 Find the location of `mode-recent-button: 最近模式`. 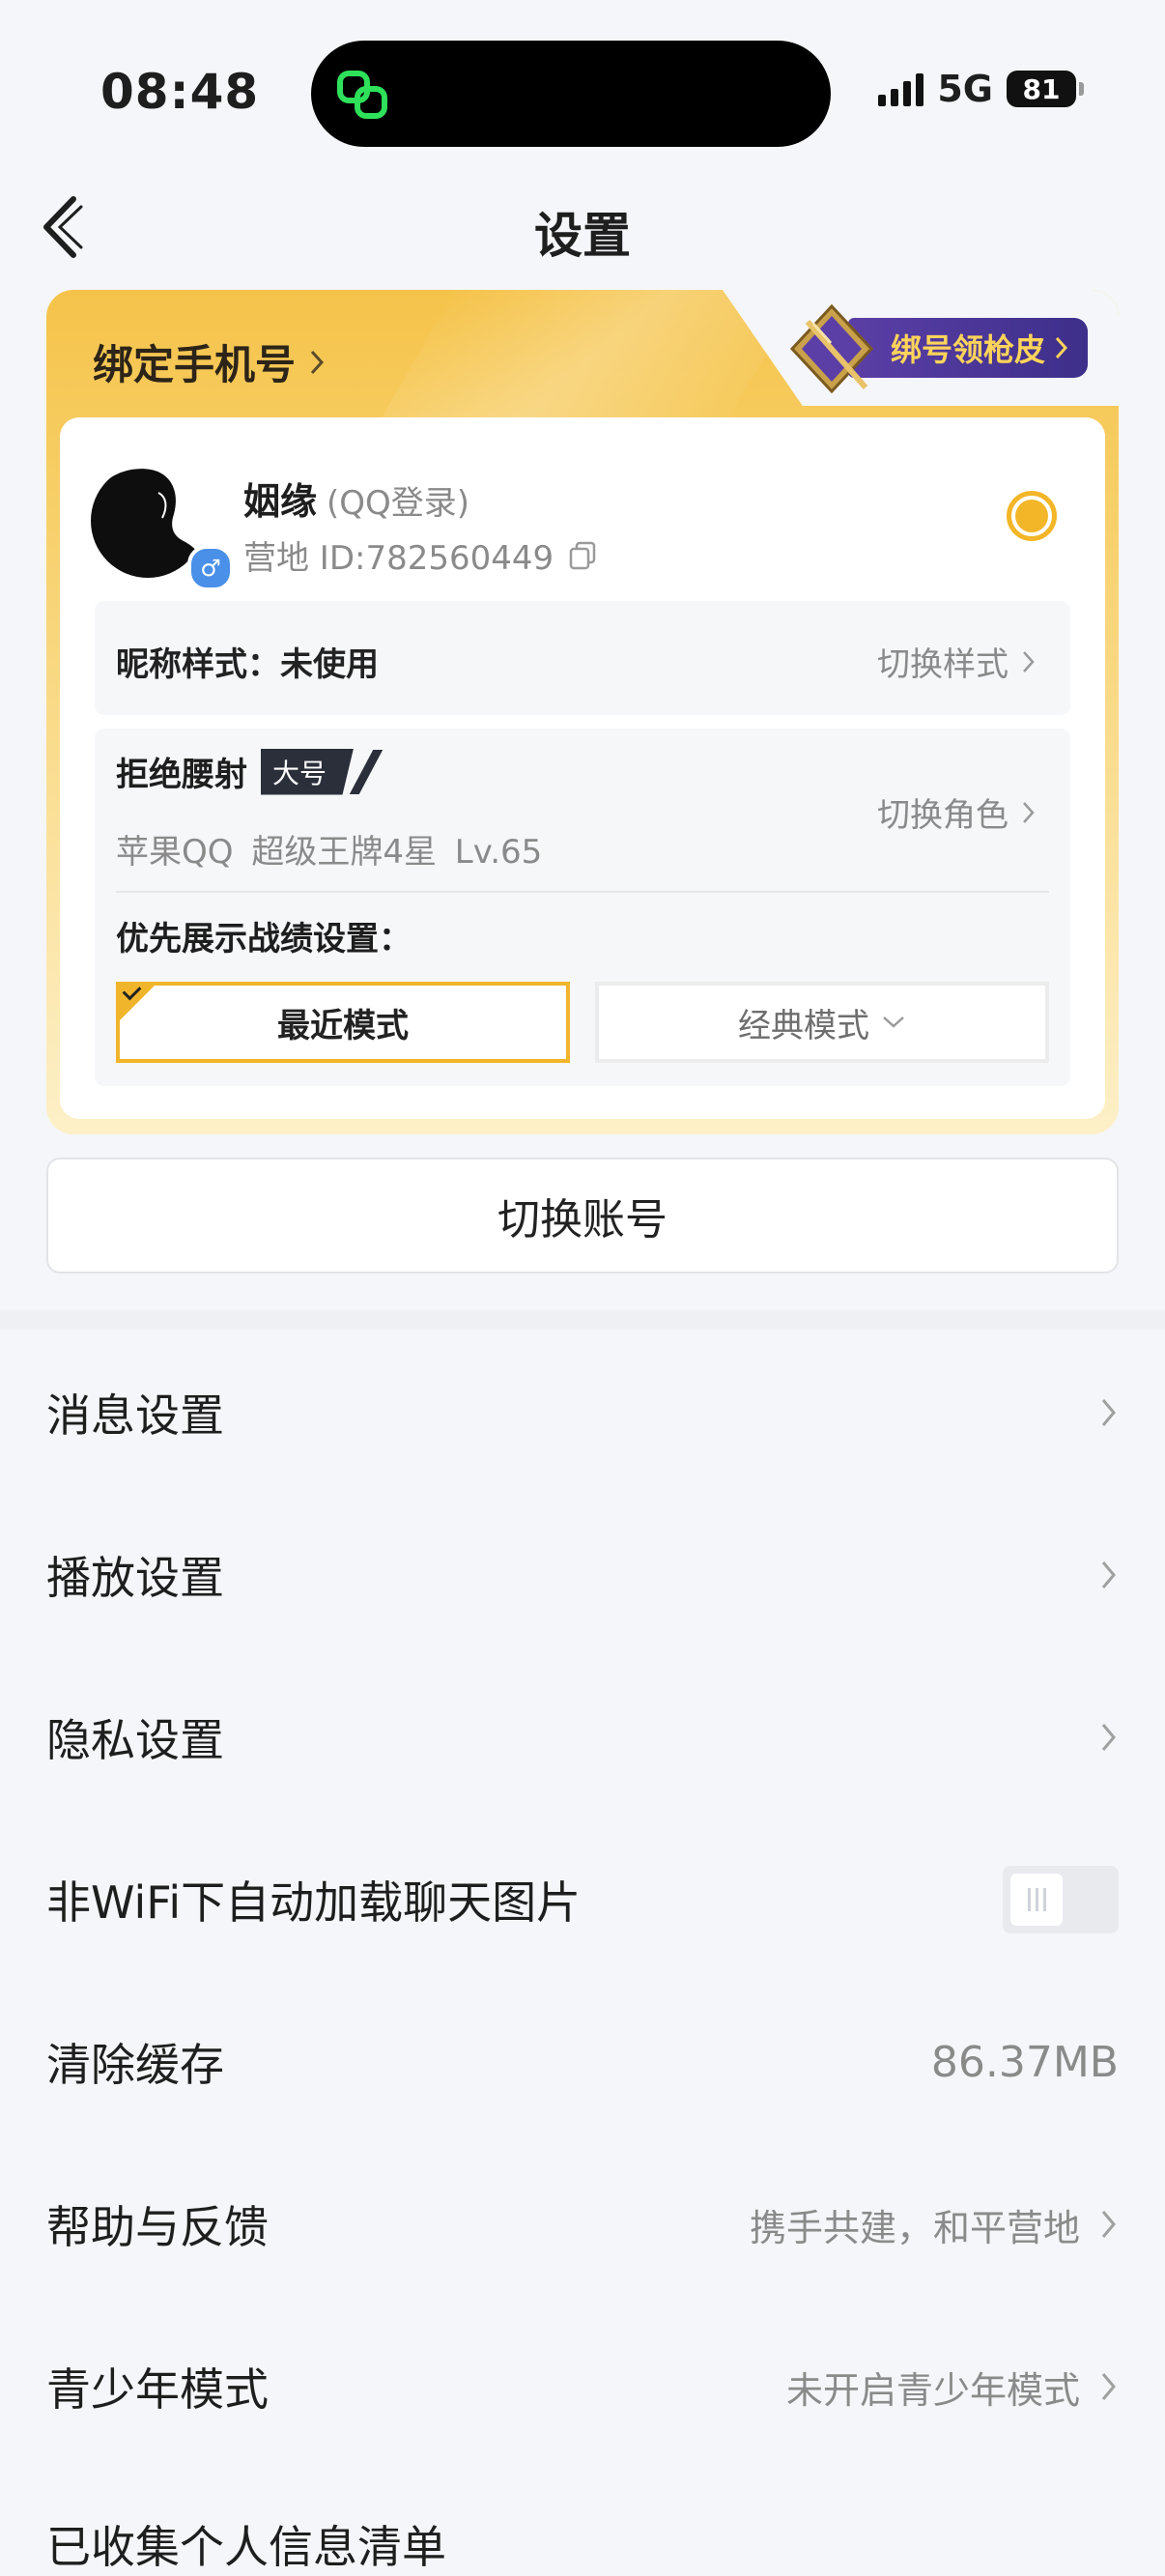

mode-recent-button: 最近模式 is located at coordinates (343, 1022).